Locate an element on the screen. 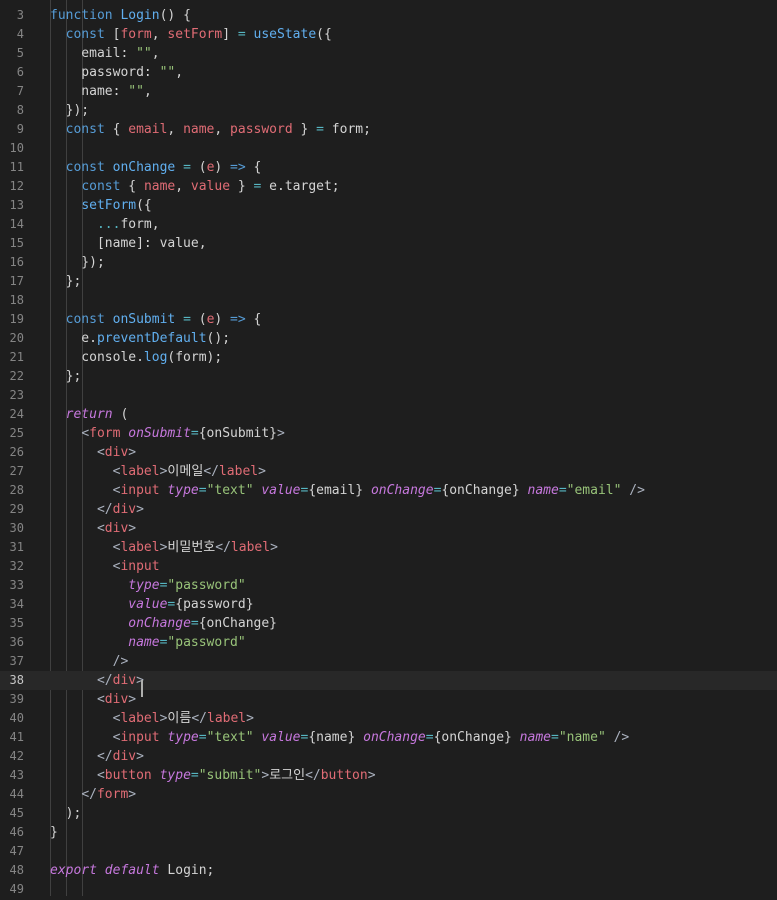 This screenshot has height=900, width=777. code-line: 48 export default Login; is located at coordinates (388, 870).